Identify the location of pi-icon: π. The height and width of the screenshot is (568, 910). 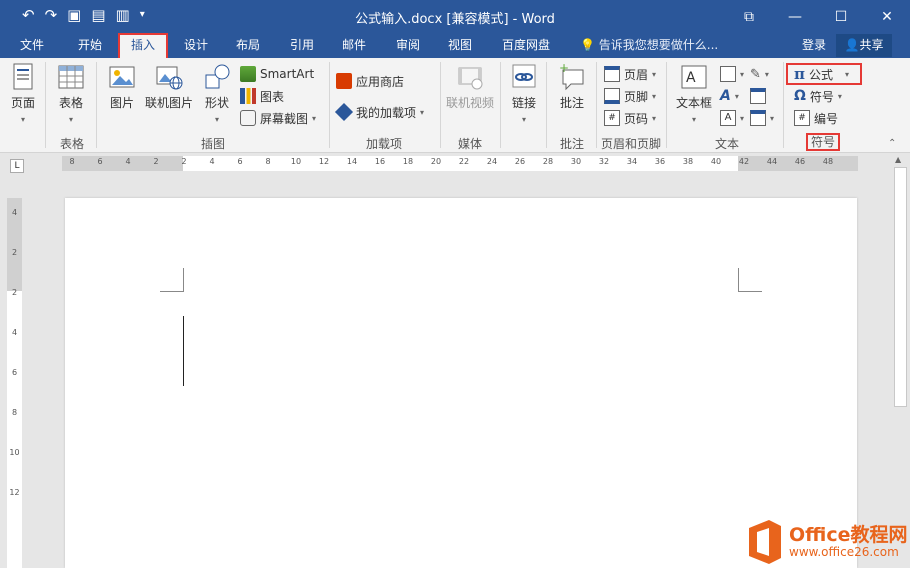
(799, 74).